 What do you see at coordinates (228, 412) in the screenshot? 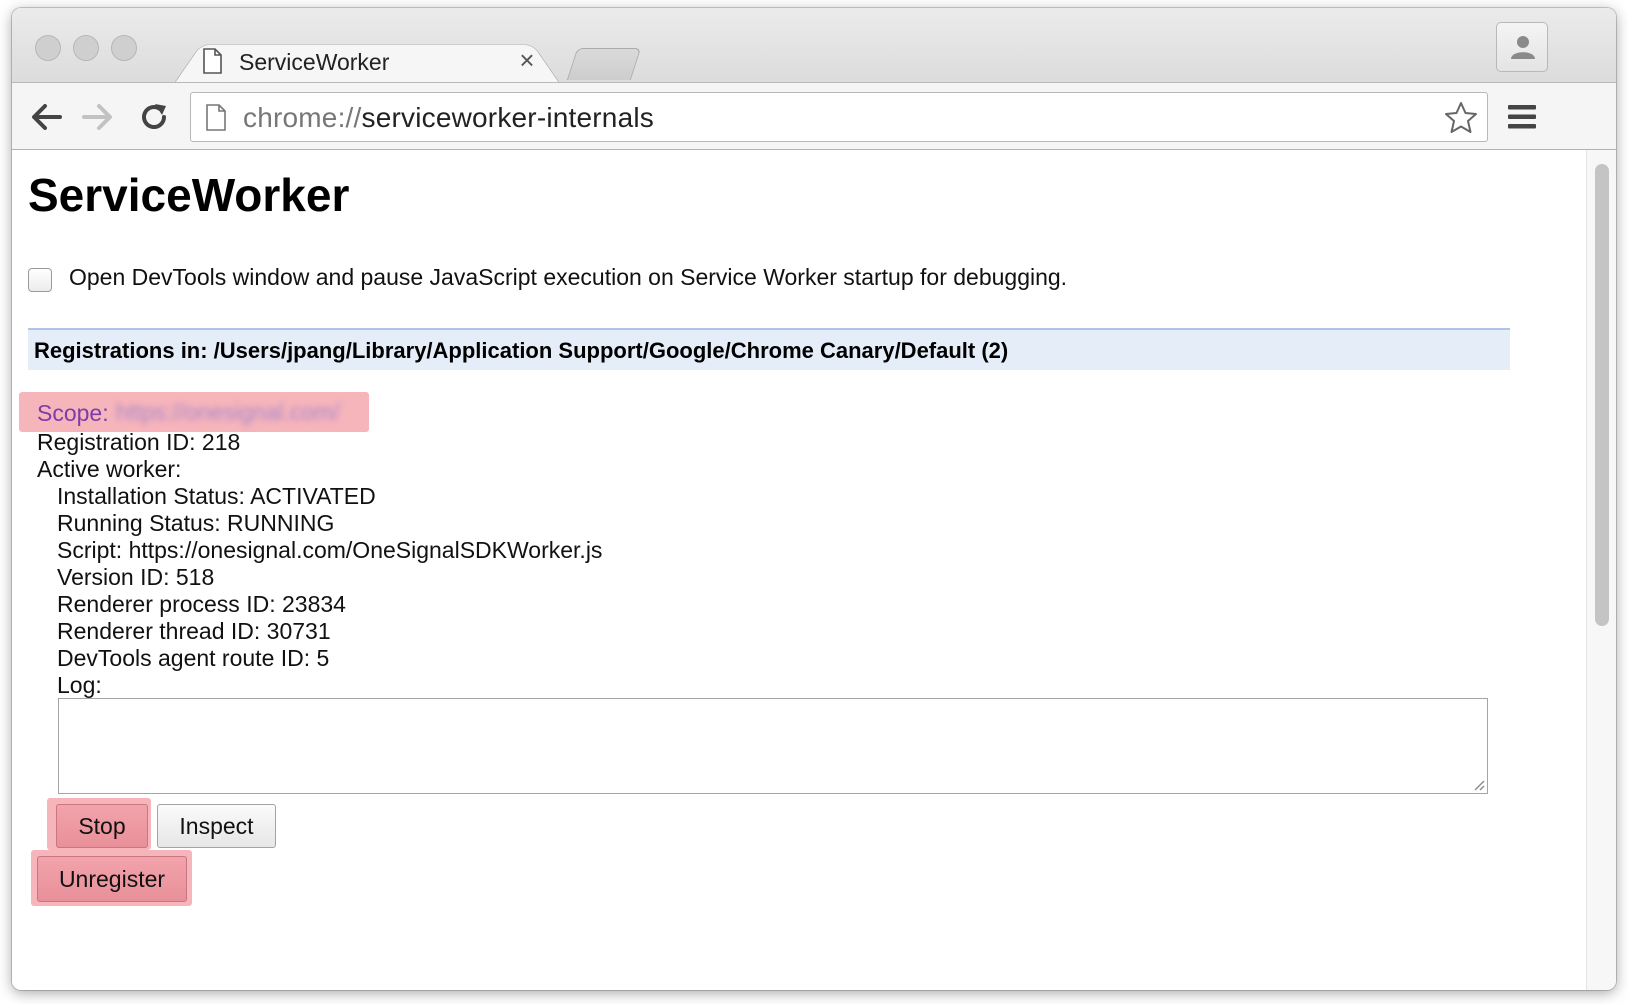
I see `scope-value: https://onesignal.com/` at bounding box center [228, 412].